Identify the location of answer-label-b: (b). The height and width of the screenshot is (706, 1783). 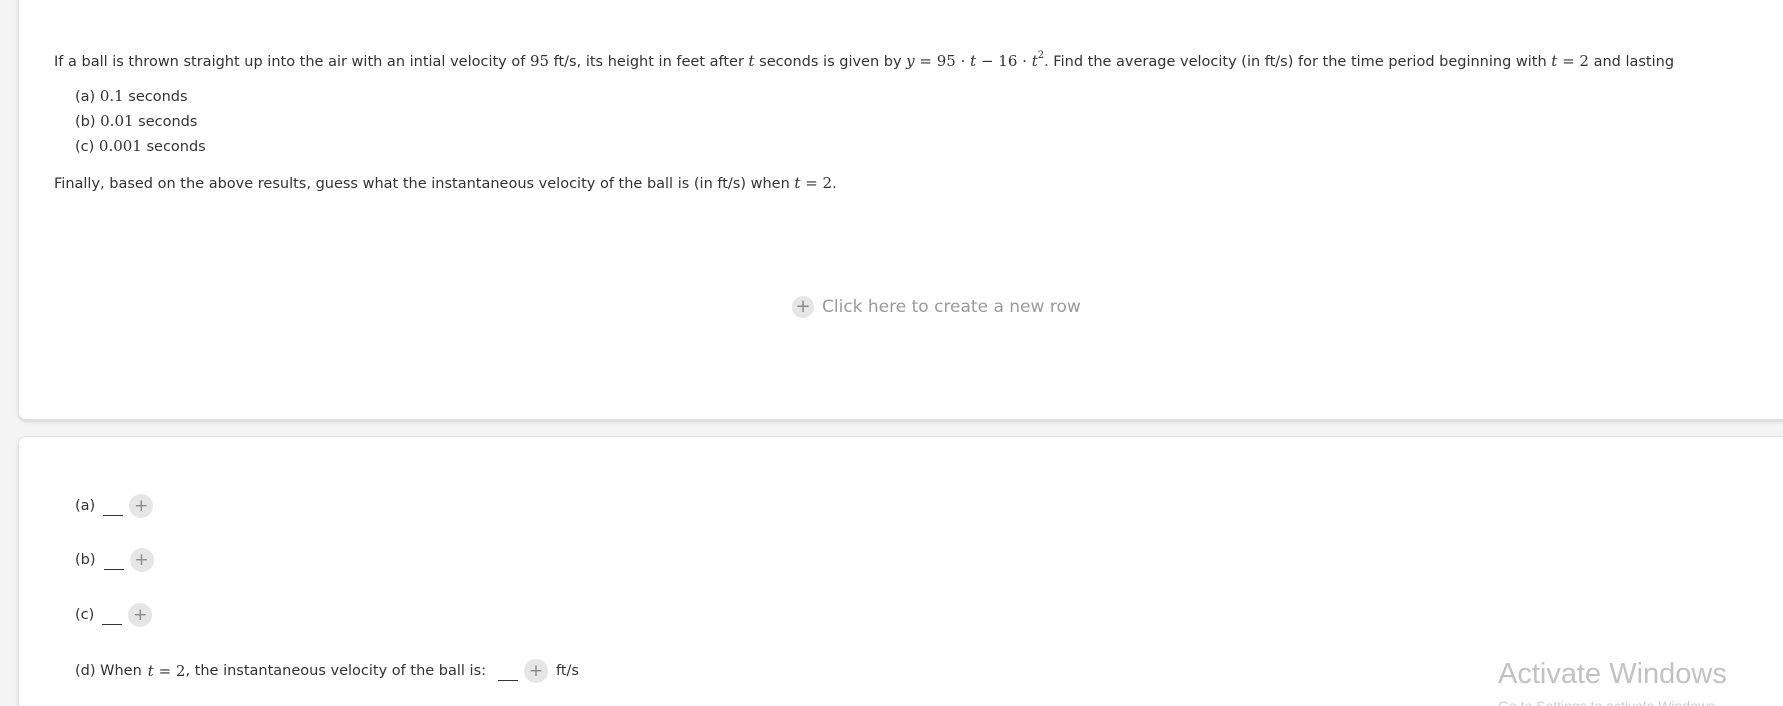
(85, 560).